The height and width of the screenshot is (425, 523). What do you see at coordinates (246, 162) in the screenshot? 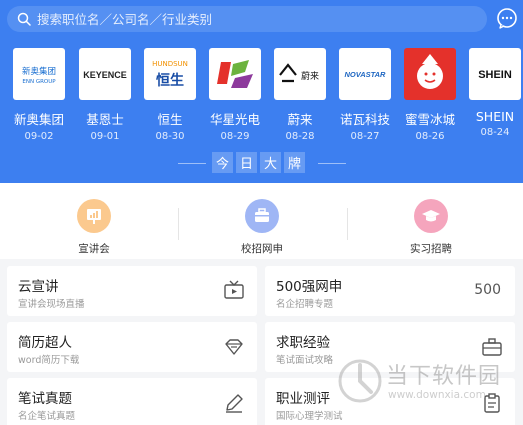
I see `label-char: 日` at bounding box center [246, 162].